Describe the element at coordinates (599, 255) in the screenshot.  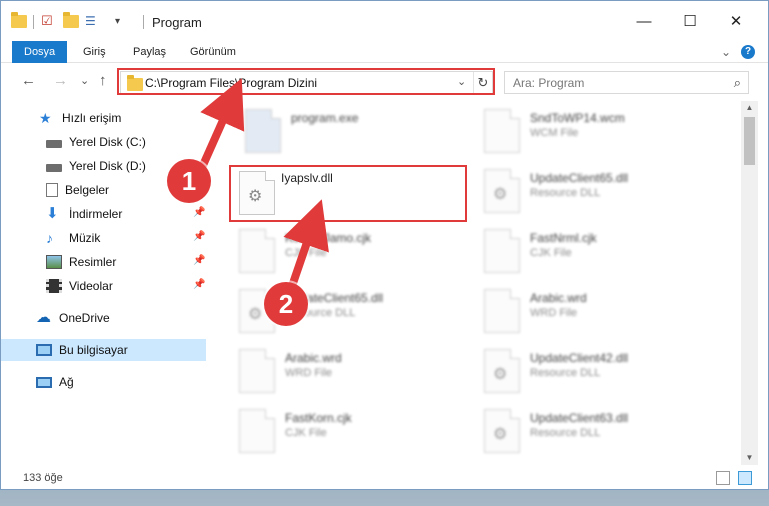
I see `file-item: FastNrml.cjk CJK File` at that location.